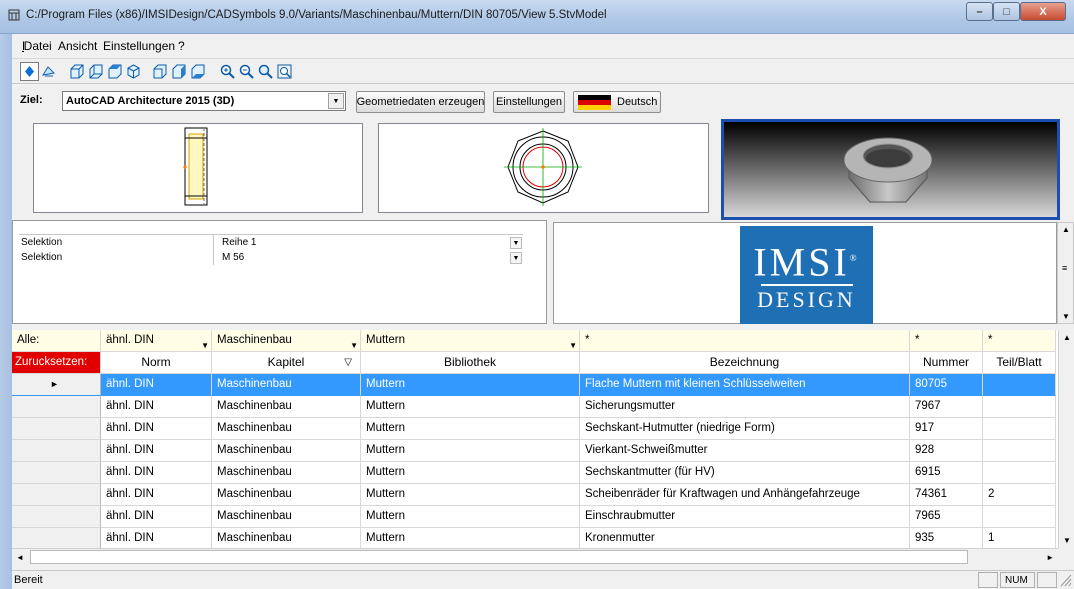  Describe the element at coordinates (139, 46) in the screenshot. I see `menu-einstellungen: Einstellungen` at that location.